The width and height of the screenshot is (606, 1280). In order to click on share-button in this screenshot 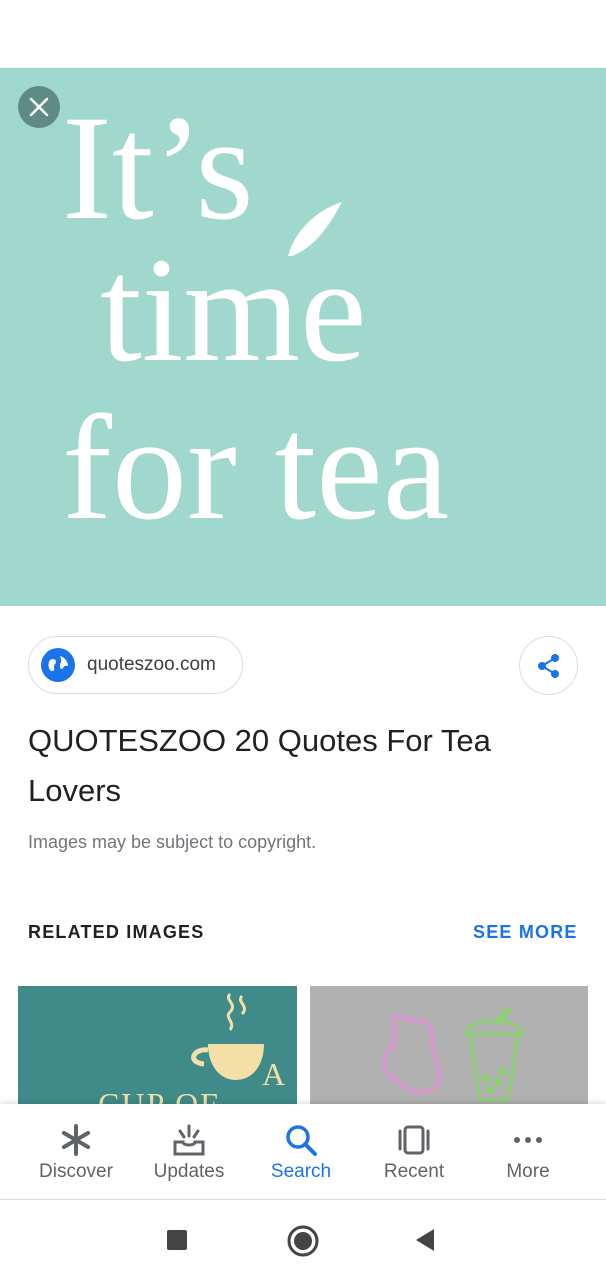, I will do `click(548, 665)`.